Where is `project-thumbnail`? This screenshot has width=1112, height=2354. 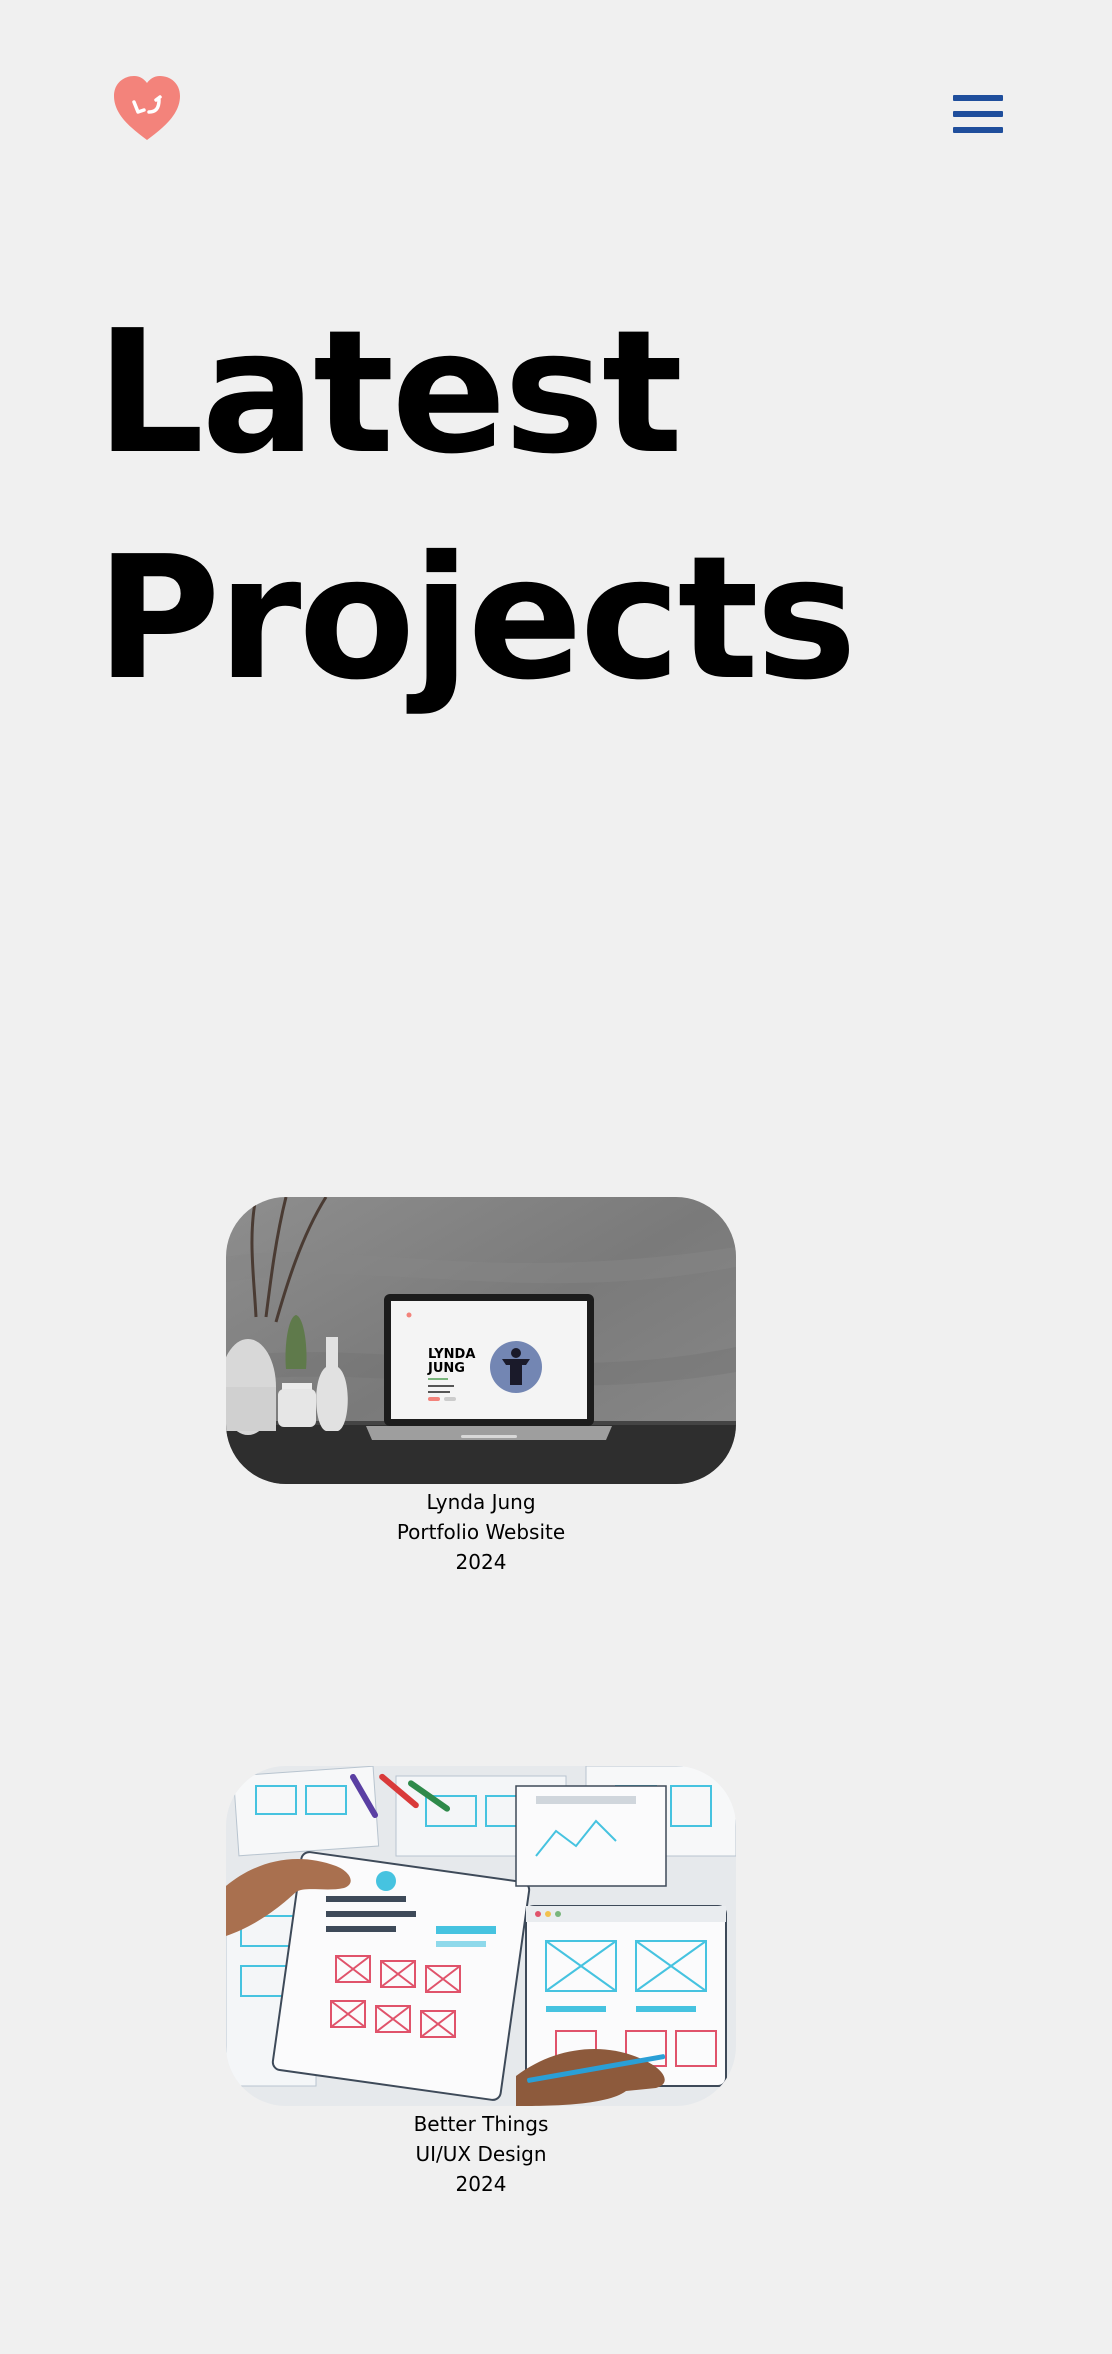 project-thumbnail is located at coordinates (481, 1936).